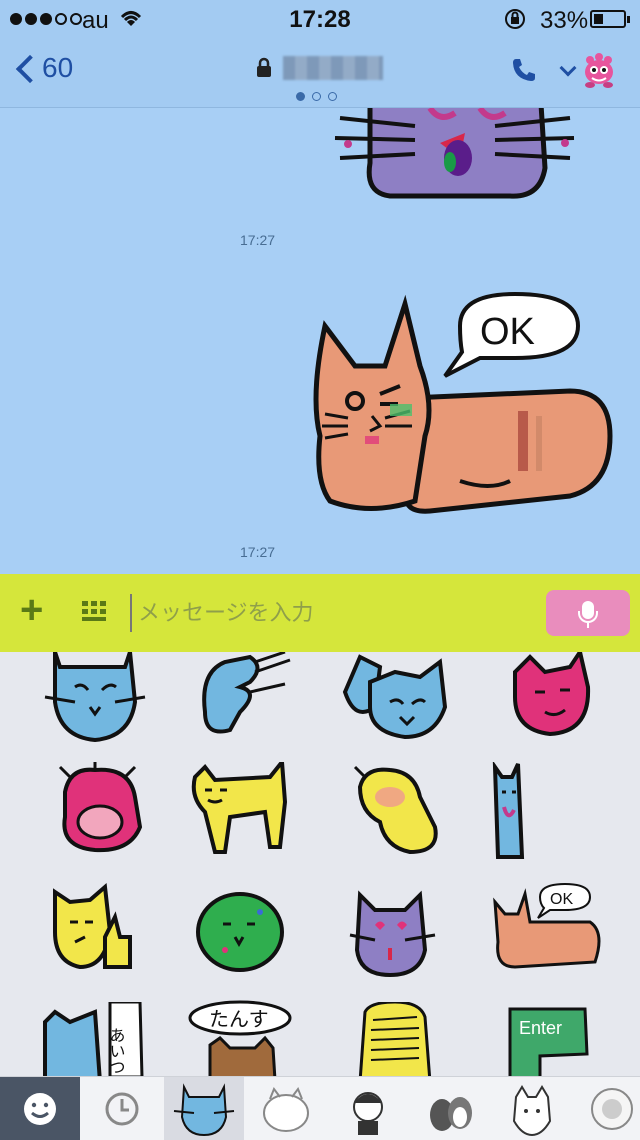 This screenshot has width=640, height=1140. I want to click on sticker-ok-text: OK, so click(561, 899).